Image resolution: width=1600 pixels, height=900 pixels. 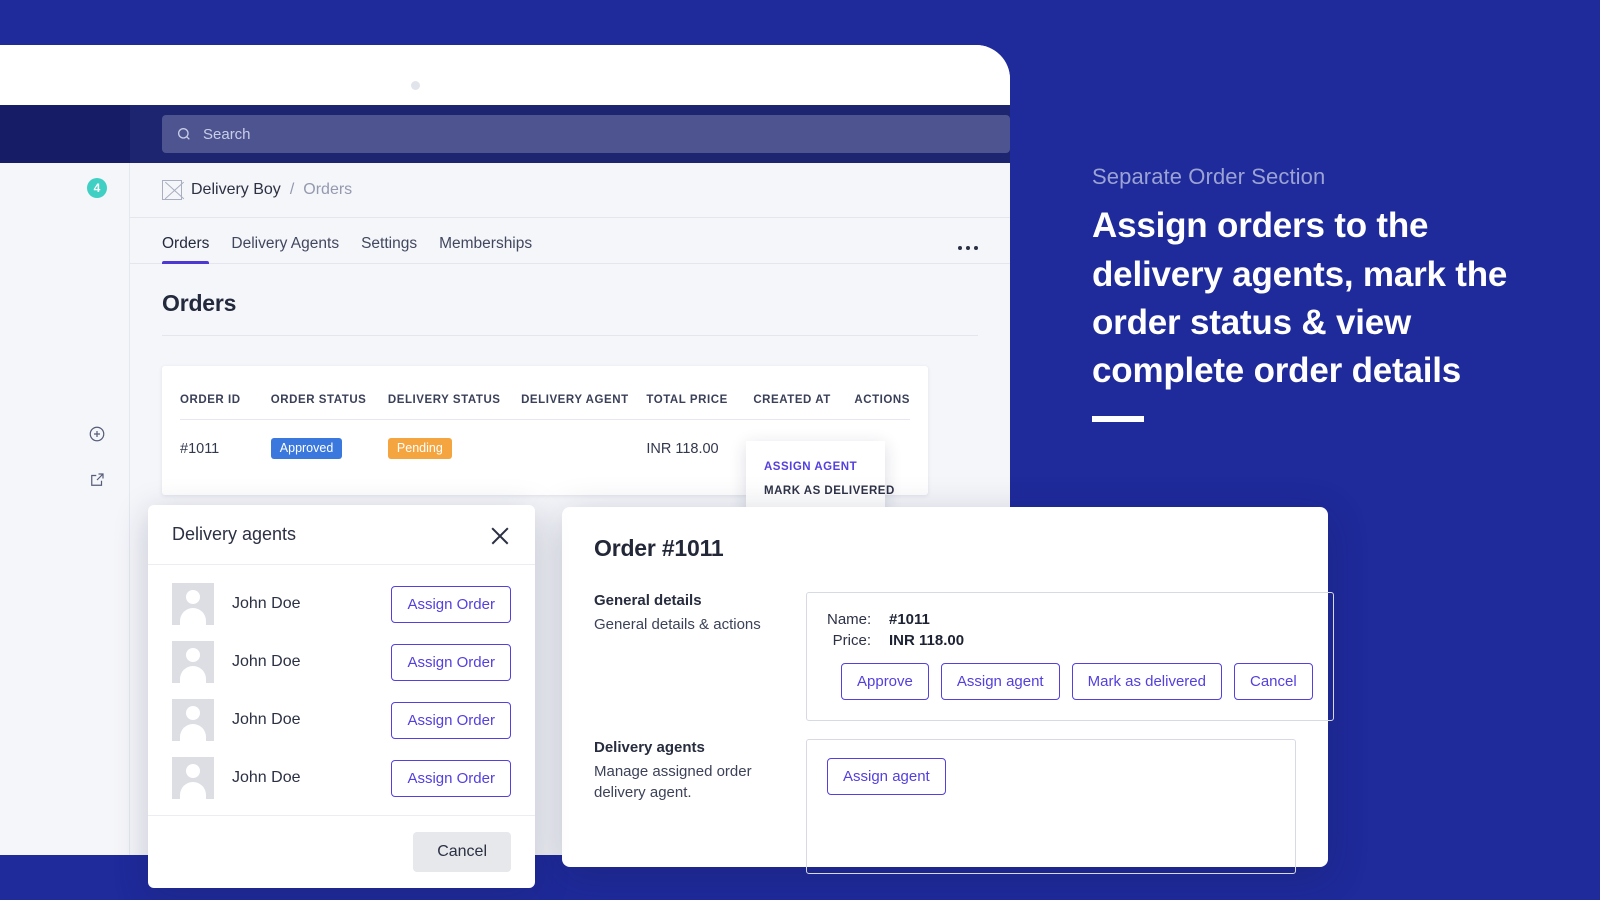 What do you see at coordinates (454, 393) in the screenshot?
I see `column-header-delivery-status: DELIVERY STATUS` at bounding box center [454, 393].